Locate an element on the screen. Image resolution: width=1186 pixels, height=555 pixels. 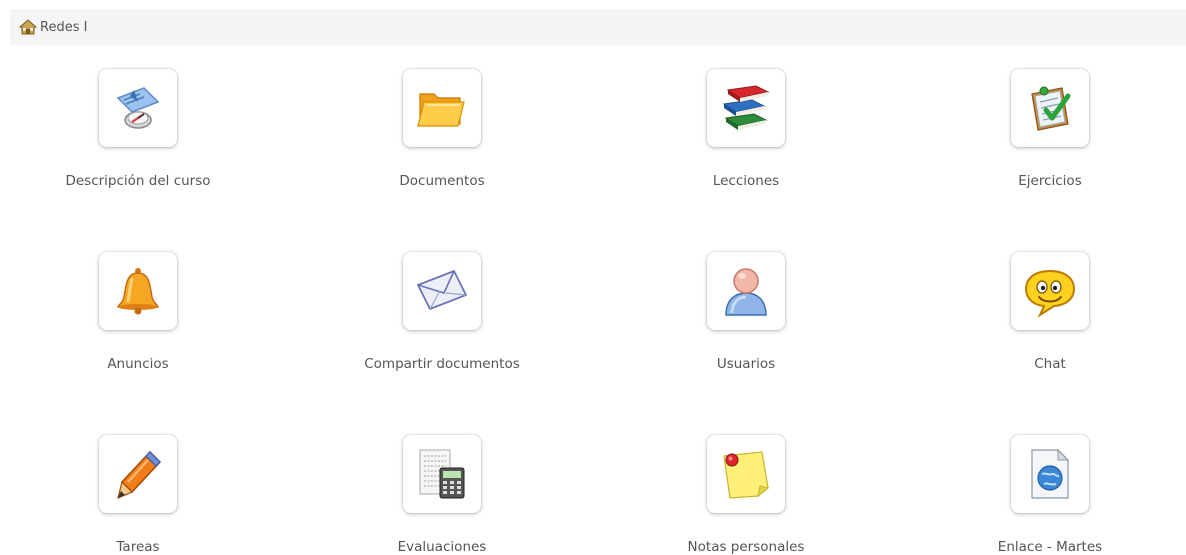
tool-label: Anuncios is located at coordinates (138, 364).